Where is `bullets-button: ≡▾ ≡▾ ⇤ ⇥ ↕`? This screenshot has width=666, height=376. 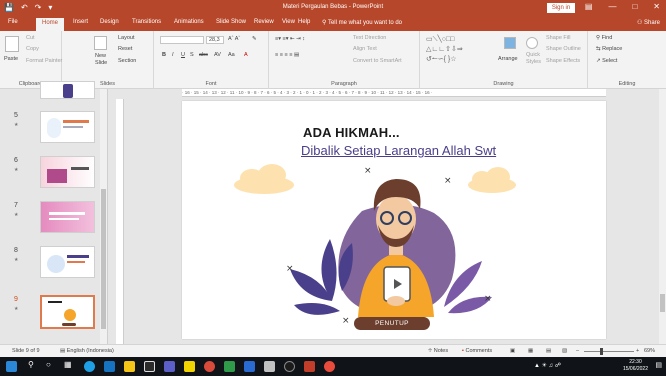 bullets-button: ≡▾ ≡▾ ⇤ ⇥ ↕ is located at coordinates (290, 39).